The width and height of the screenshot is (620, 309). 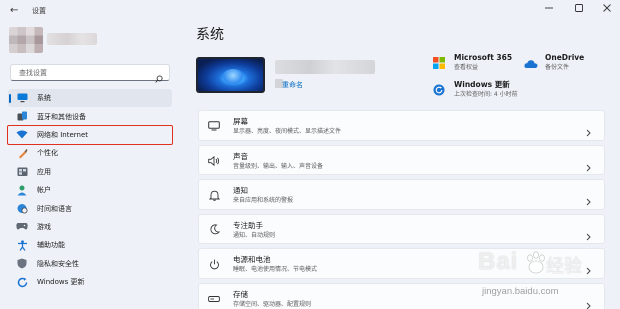 What do you see at coordinates (263, 200) in the screenshot?
I see `card-subtitle: 来自应用和系统的警报` at bounding box center [263, 200].